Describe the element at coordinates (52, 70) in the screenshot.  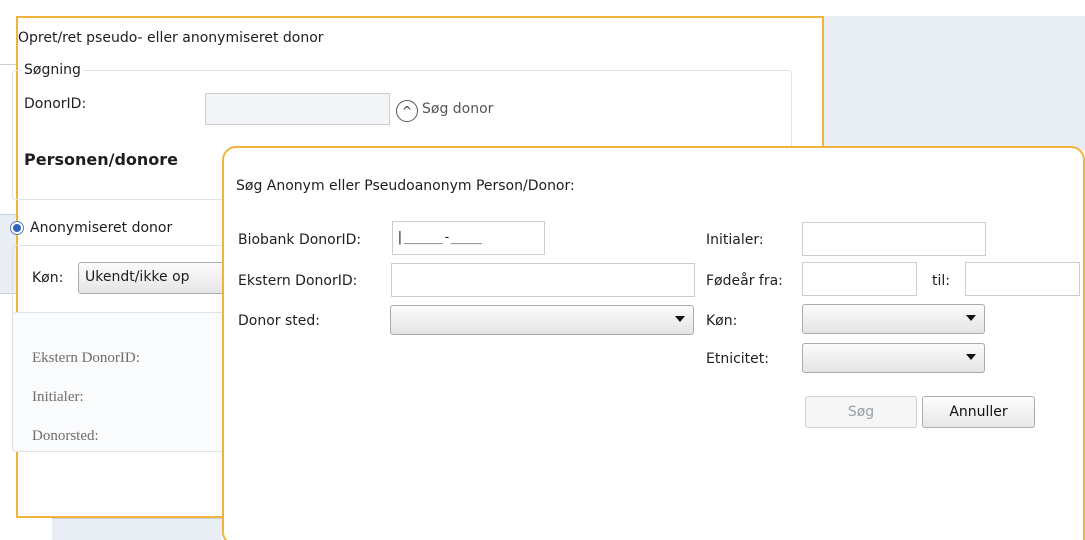
I see `search-group-legend: Søgning` at that location.